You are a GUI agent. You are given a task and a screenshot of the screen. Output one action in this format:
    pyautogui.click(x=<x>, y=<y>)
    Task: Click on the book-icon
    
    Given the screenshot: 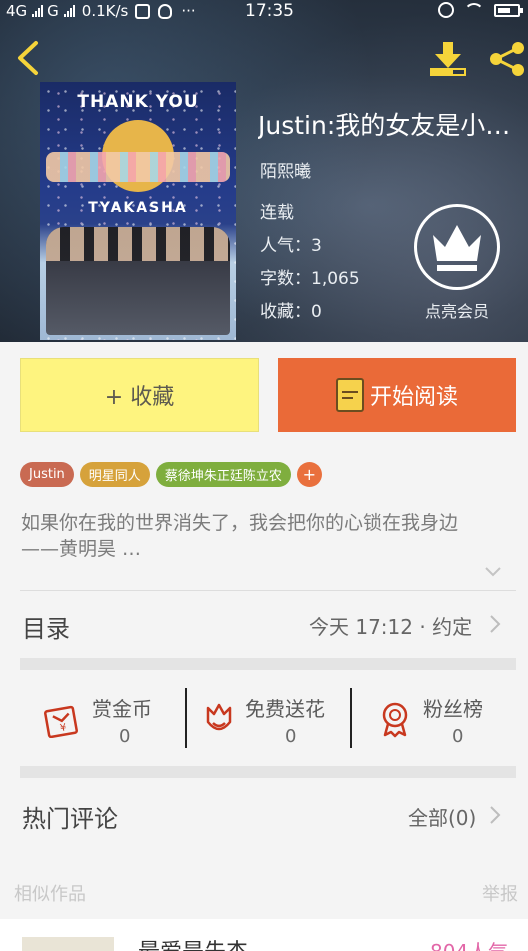 What is the action you would take?
    pyautogui.click(x=349, y=395)
    